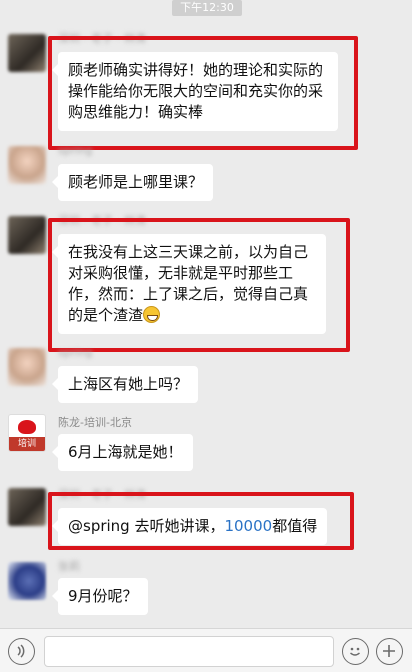 This screenshot has height=672, width=412. I want to click on avatar-caption: 培训, so click(27, 444).